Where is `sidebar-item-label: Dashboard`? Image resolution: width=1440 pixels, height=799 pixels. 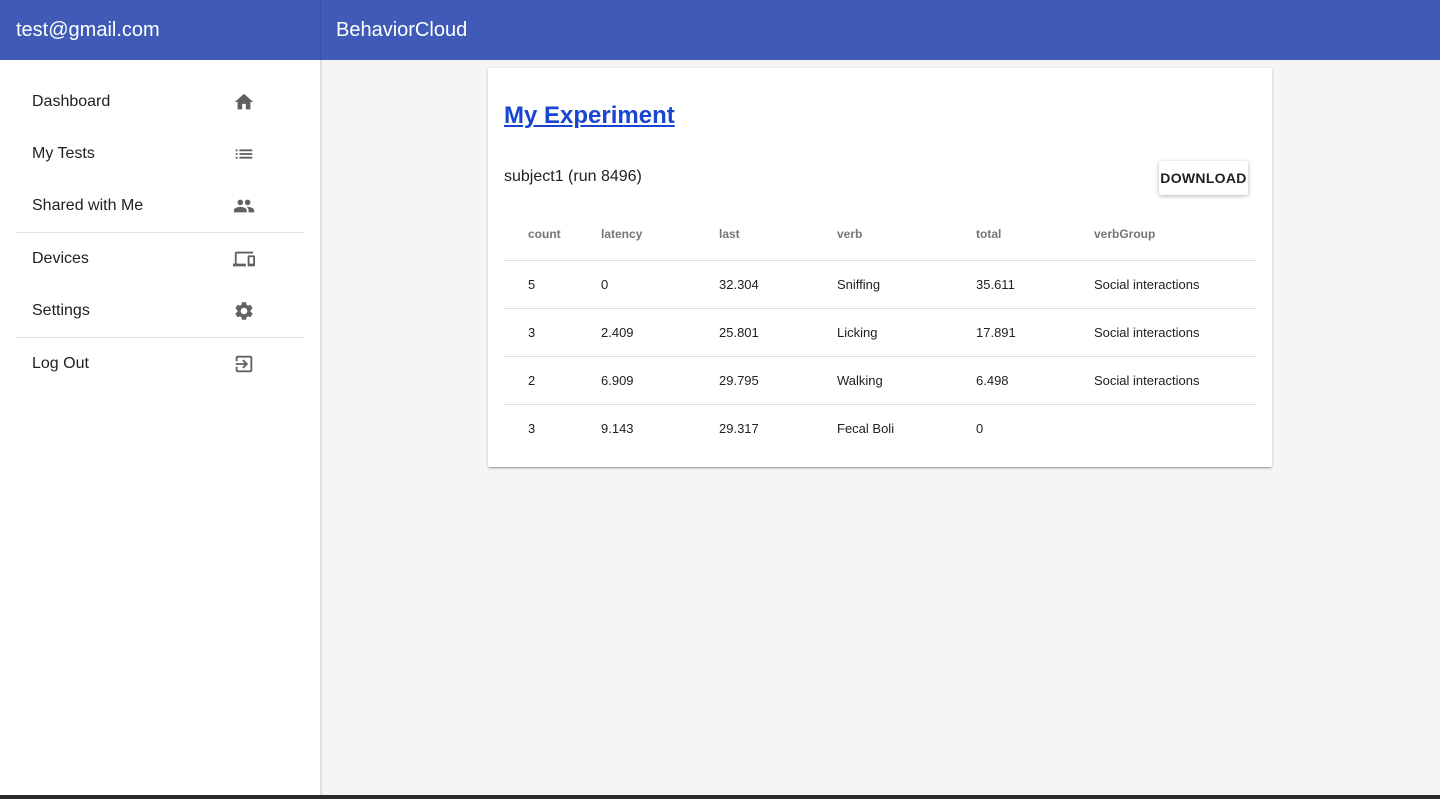 sidebar-item-label: Dashboard is located at coordinates (71, 101).